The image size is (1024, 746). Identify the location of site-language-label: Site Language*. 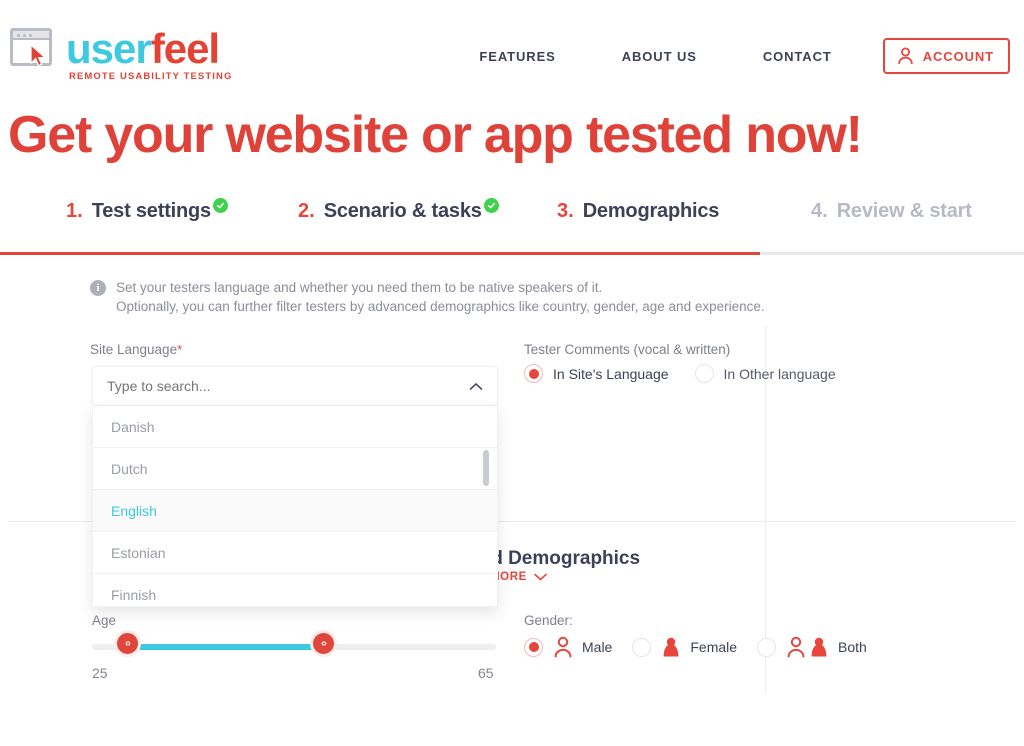
(136, 349).